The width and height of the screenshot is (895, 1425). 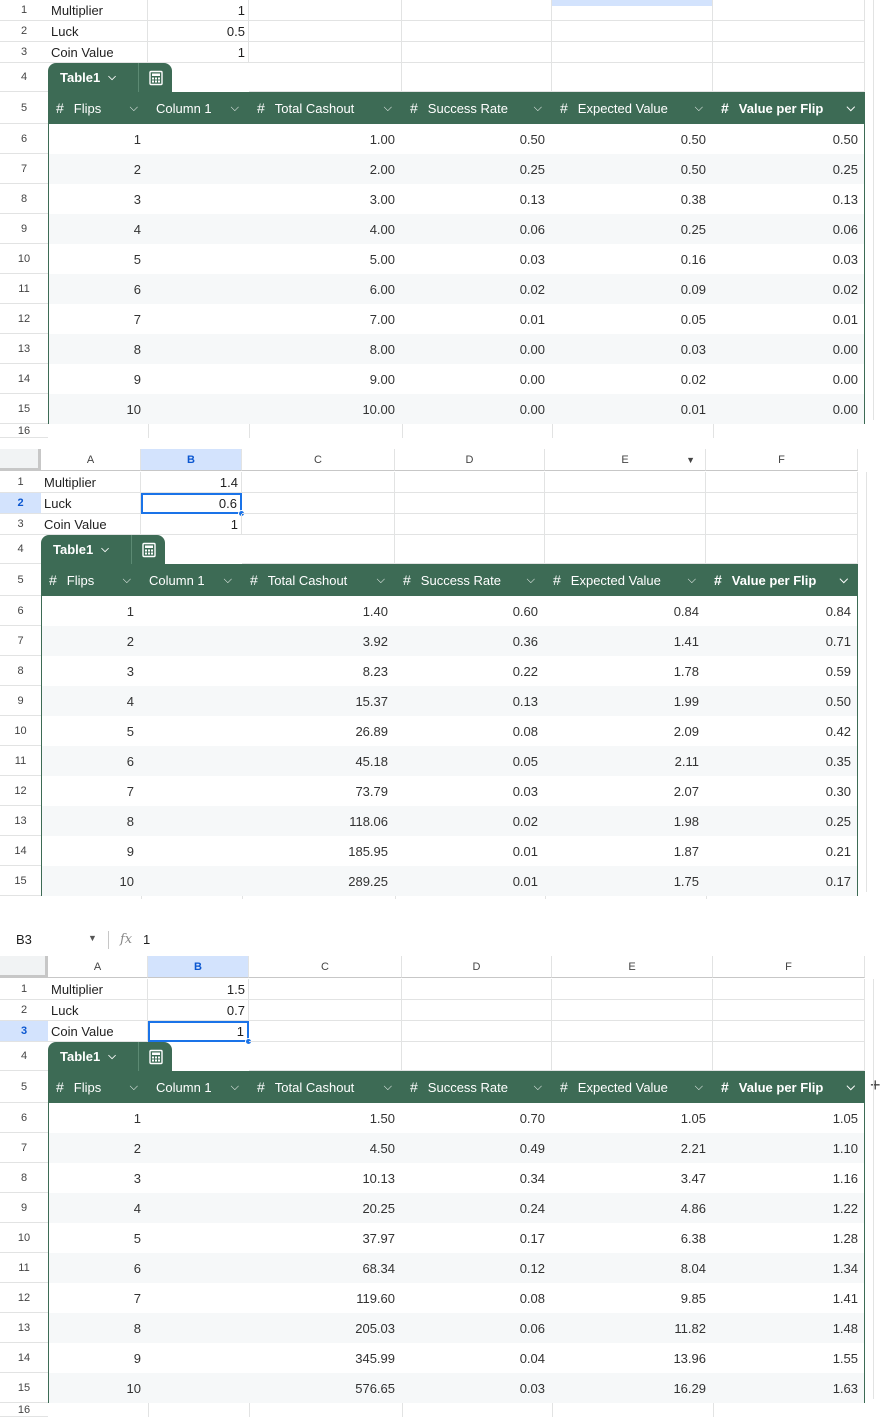 I want to click on table-cell: 1.98, so click(x=626, y=821).